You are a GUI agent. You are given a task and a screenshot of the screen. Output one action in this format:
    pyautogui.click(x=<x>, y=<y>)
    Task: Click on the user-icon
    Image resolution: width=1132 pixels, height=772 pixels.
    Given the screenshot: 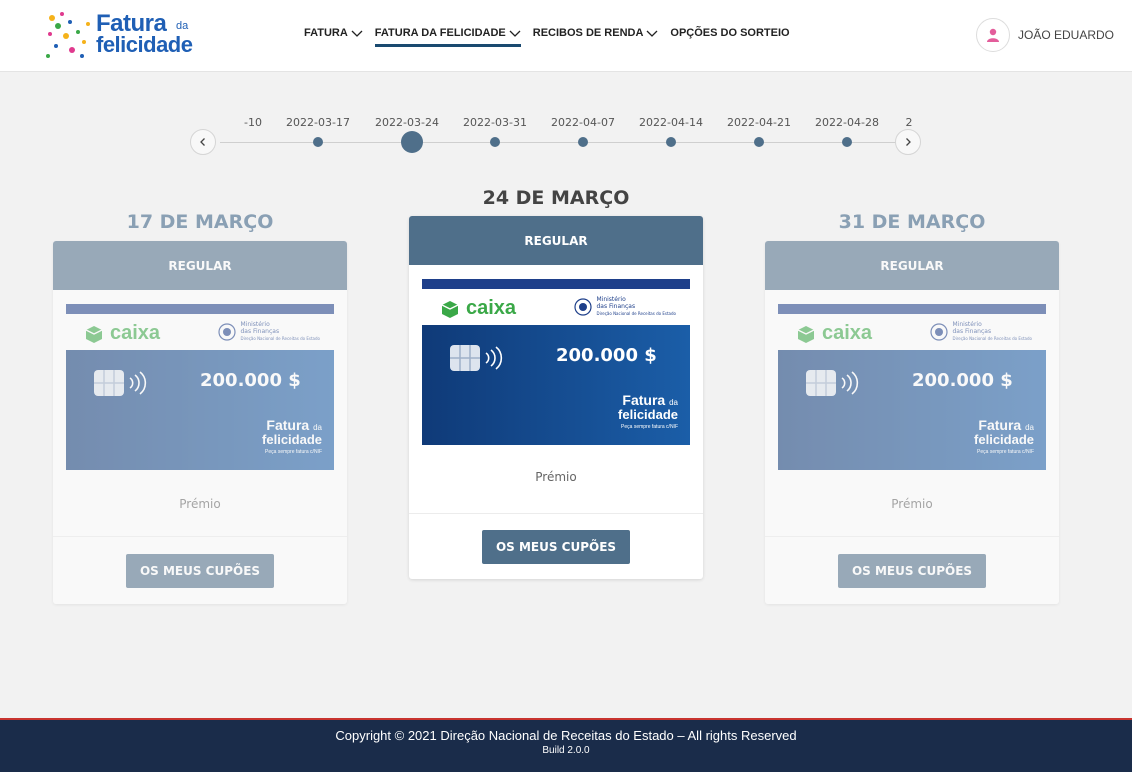 What is the action you would take?
    pyautogui.click(x=992, y=35)
    